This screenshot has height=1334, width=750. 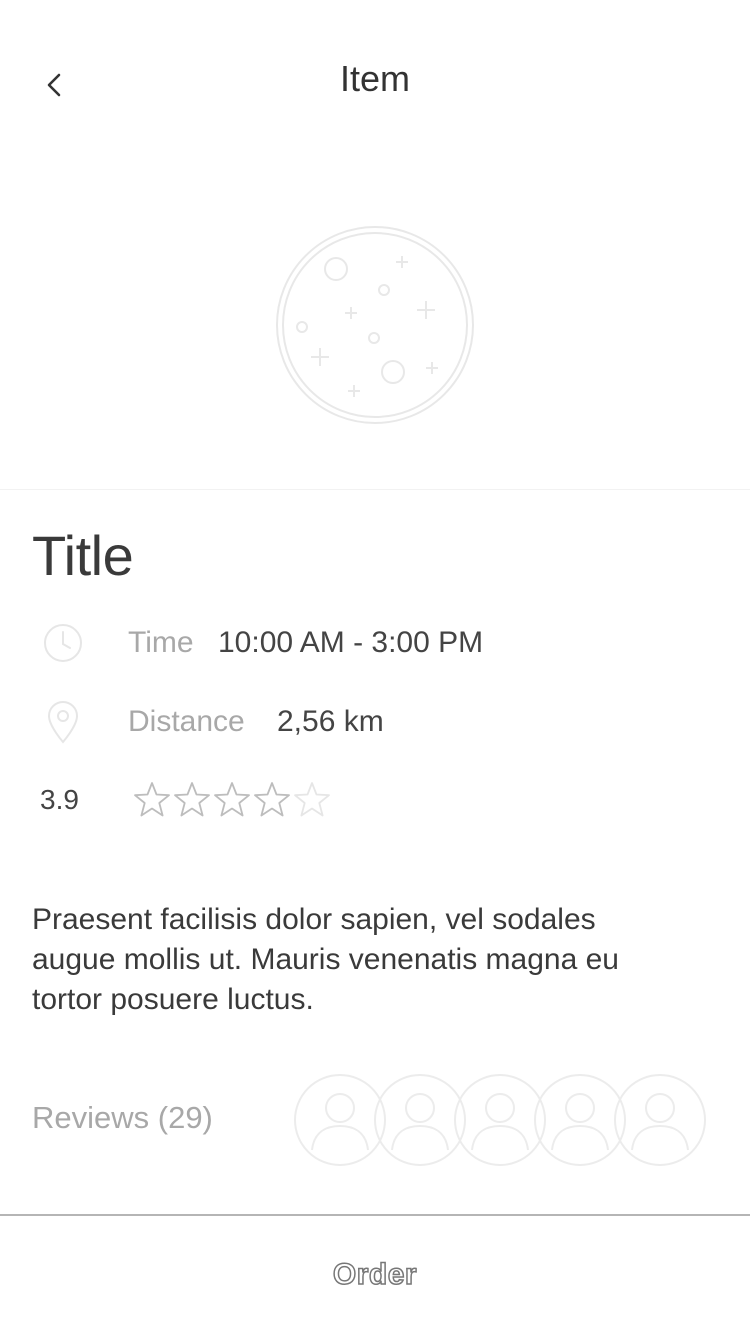 What do you see at coordinates (351, 642) in the screenshot?
I see `time-value: 10:00 AM - 3:00 PM` at bounding box center [351, 642].